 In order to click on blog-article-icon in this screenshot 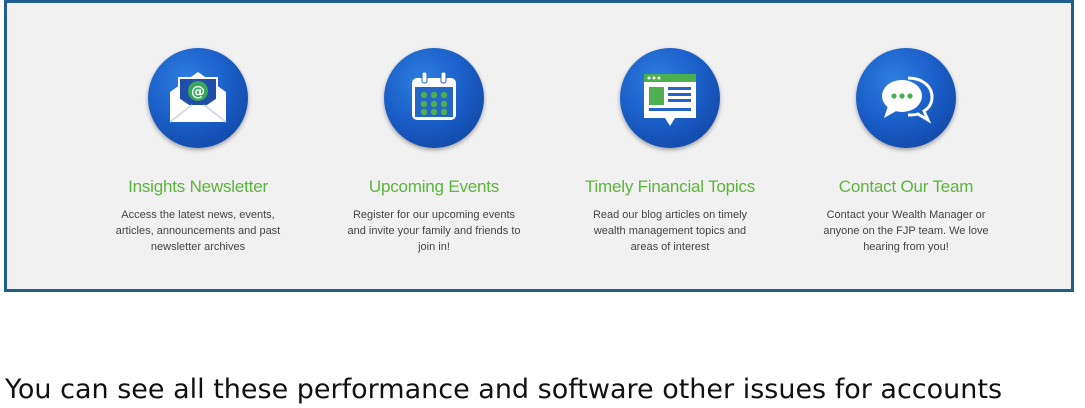, I will do `click(670, 98)`.